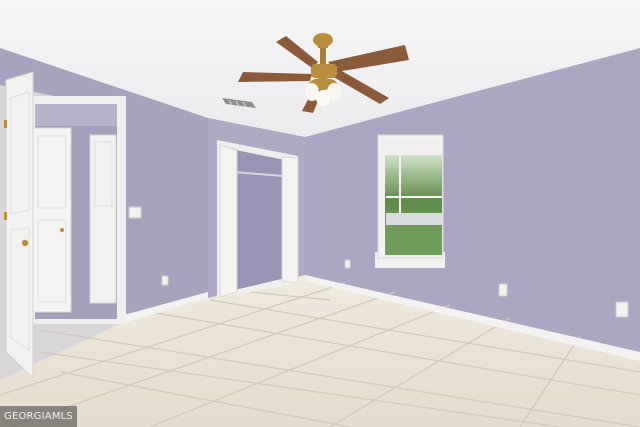 This screenshot has height=427, width=640. Describe the element at coordinates (25, 243) in the screenshot. I see `door-knob-icon` at that location.